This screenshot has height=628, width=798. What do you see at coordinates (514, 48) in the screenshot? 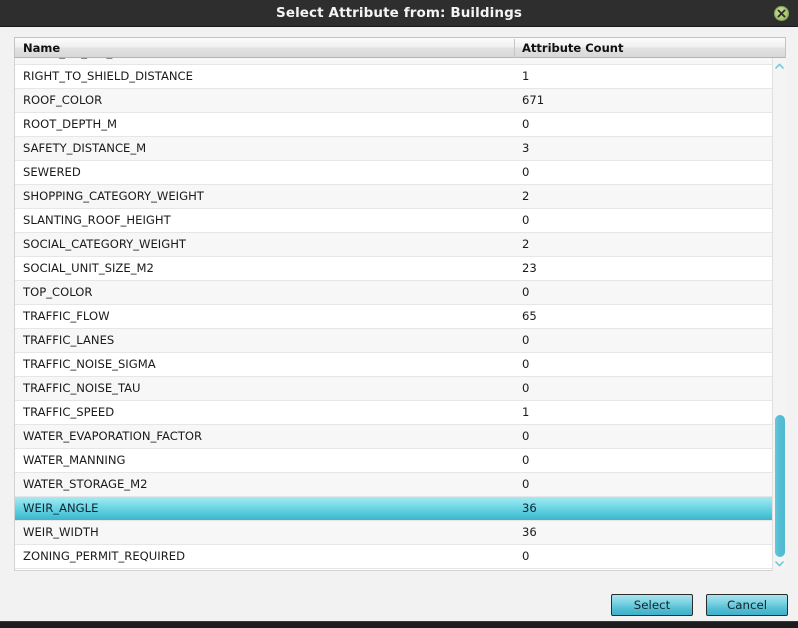
I see `column-divider` at bounding box center [514, 48].